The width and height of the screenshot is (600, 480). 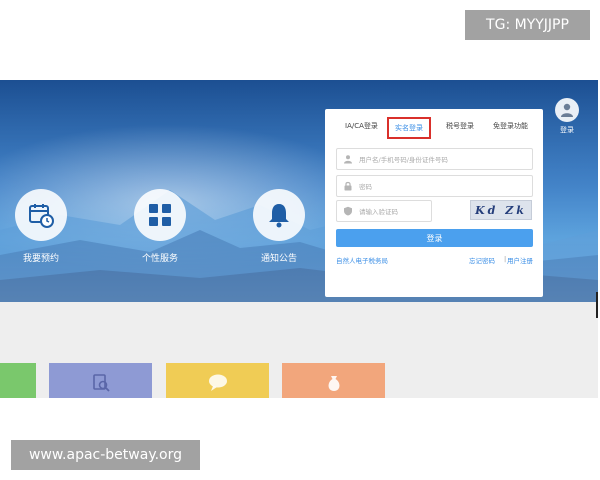 I want to click on grid-icon, so click(x=160, y=215).